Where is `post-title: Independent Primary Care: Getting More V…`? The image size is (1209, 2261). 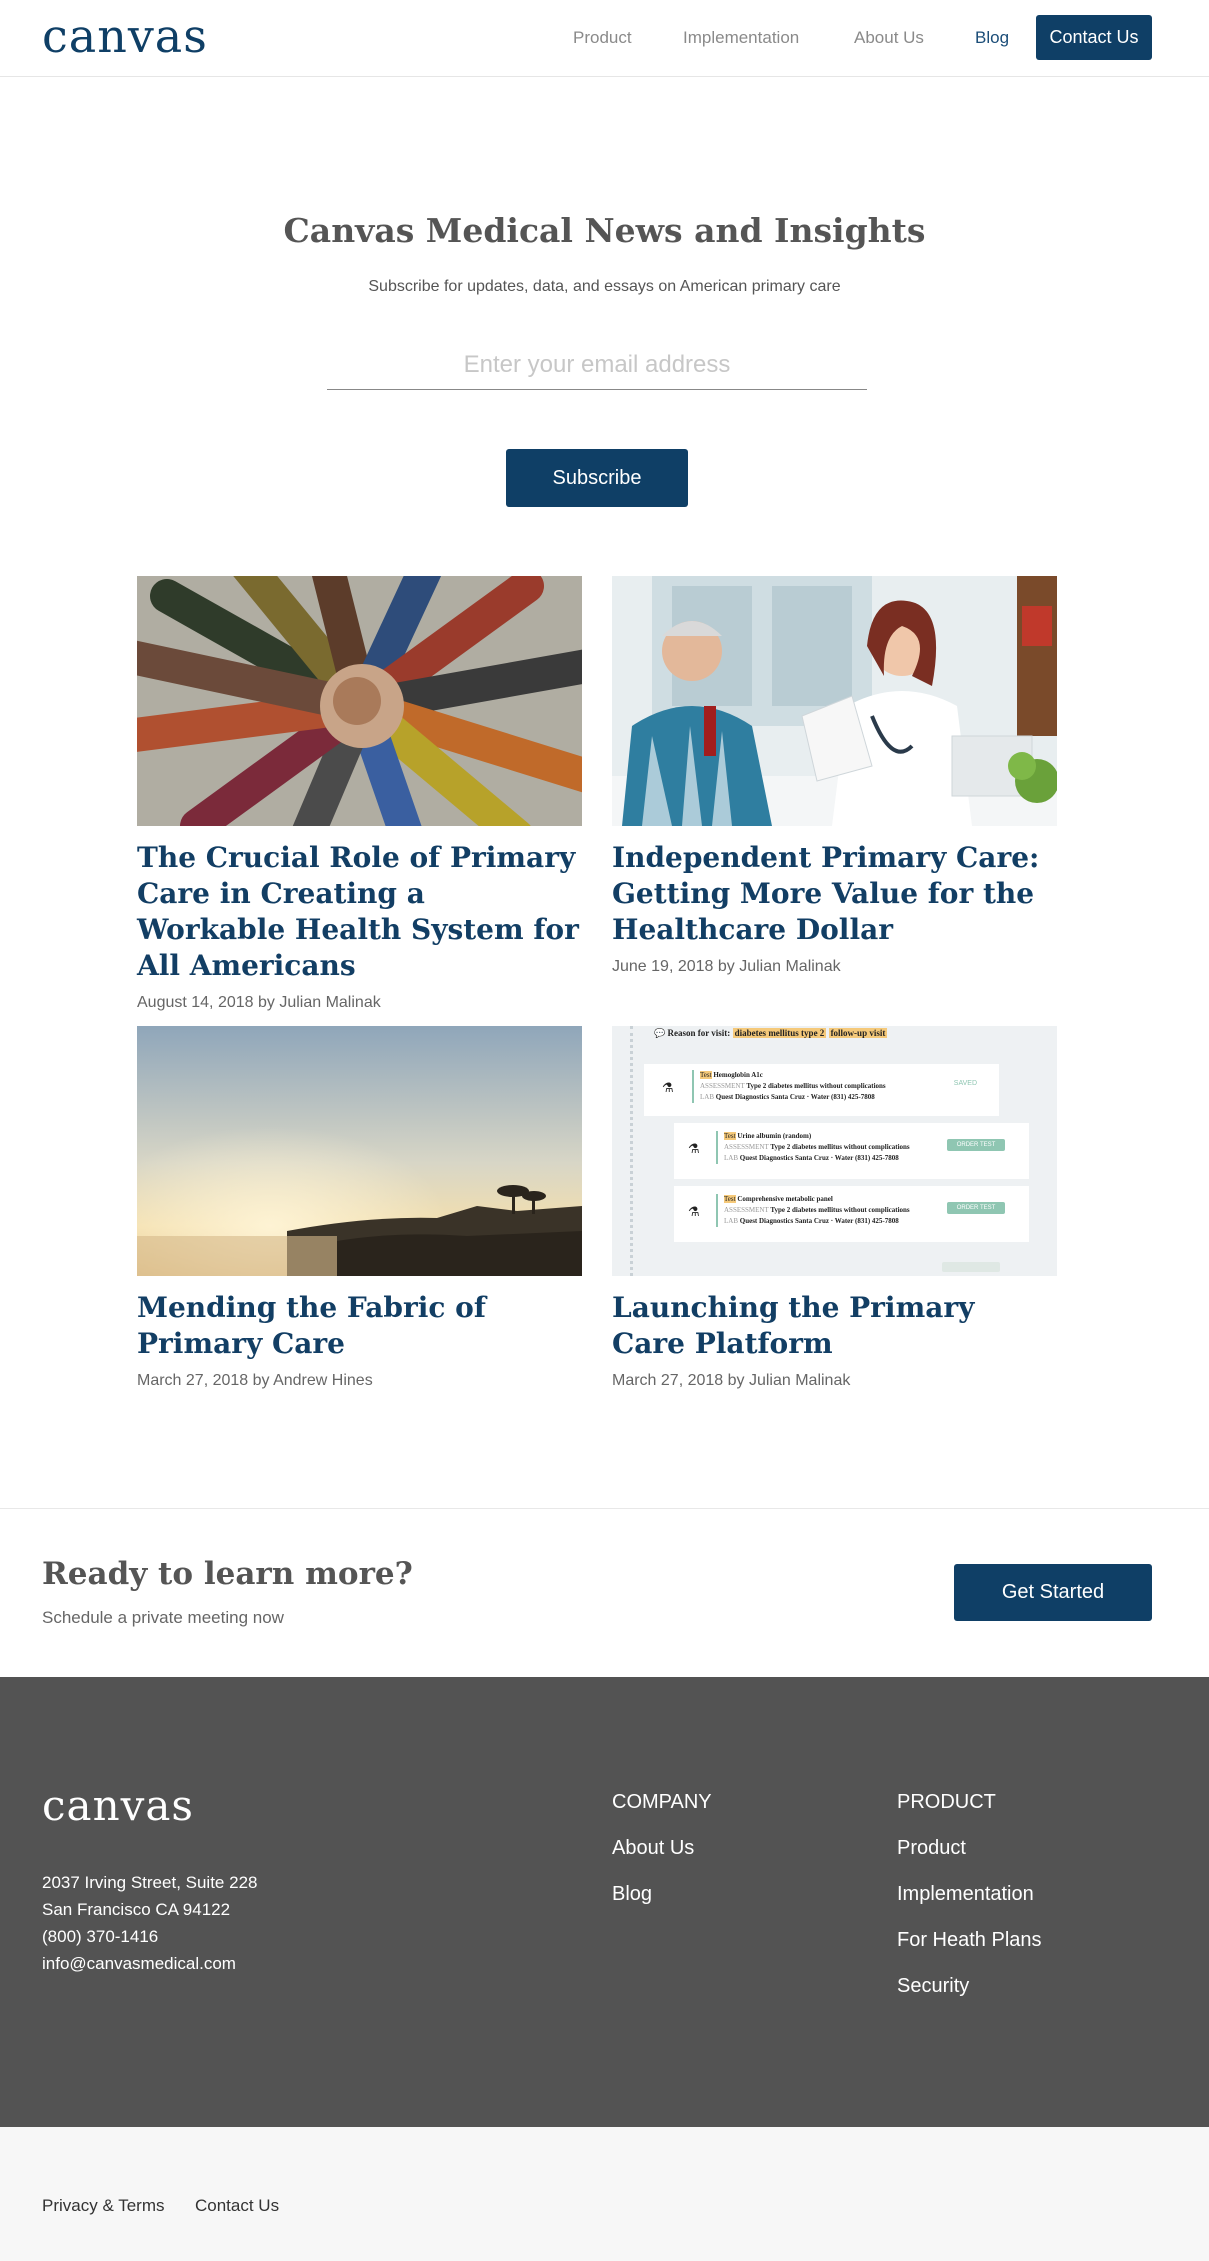
post-title: Independent Primary Care: Getting More V… is located at coordinates (834, 894).